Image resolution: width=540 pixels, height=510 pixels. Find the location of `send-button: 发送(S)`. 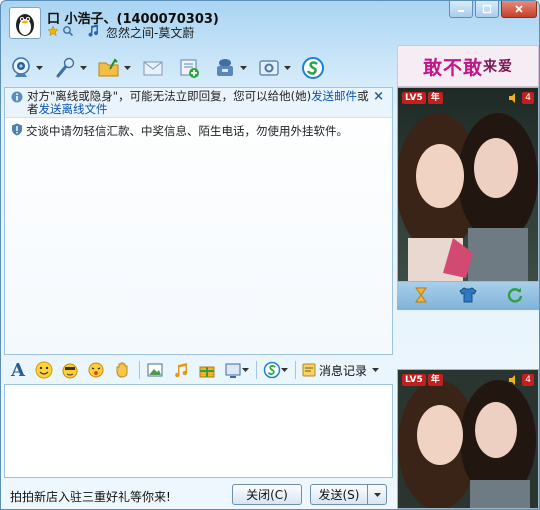

send-button: 发送(S) is located at coordinates (339, 494).